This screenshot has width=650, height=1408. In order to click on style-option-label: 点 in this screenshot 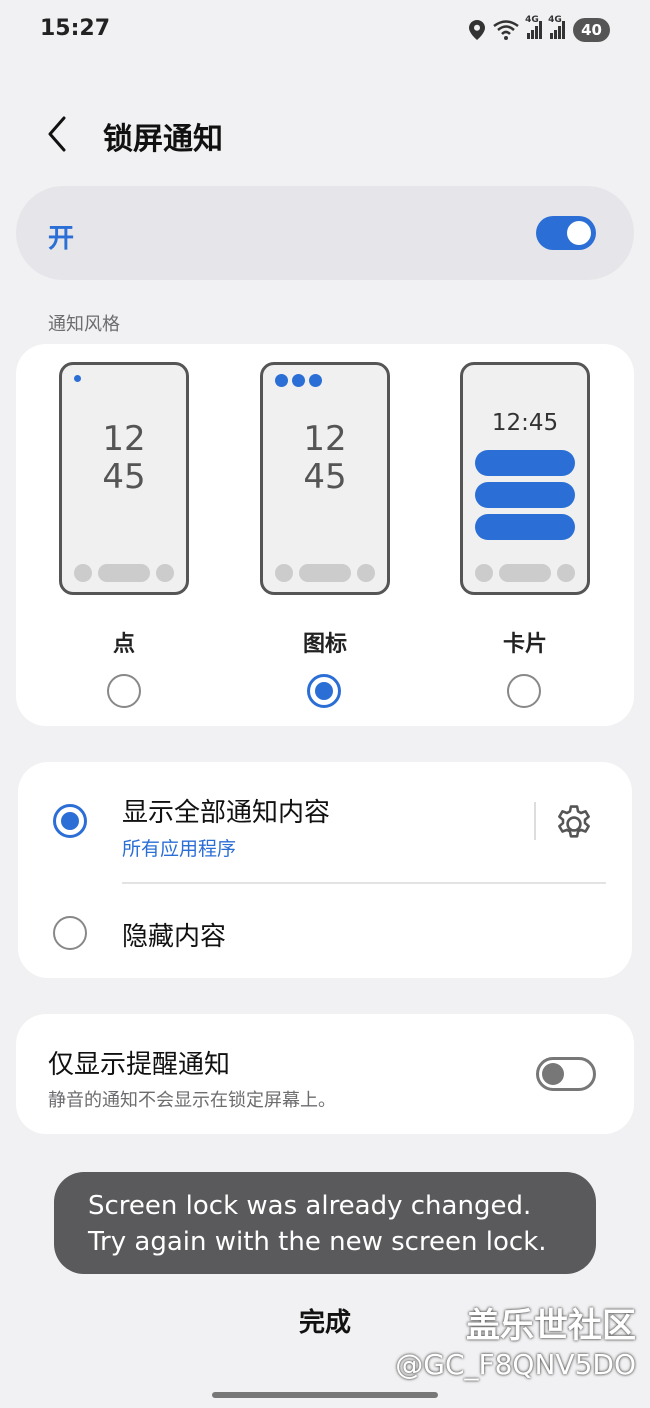, I will do `click(123, 644)`.